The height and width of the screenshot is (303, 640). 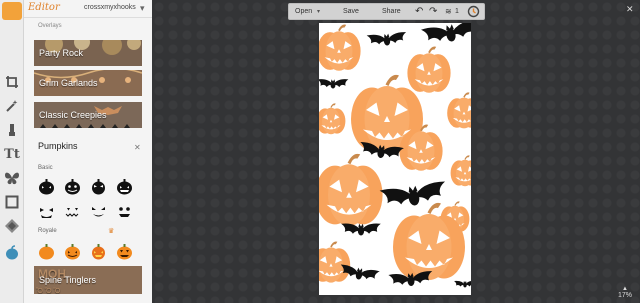 I want to click on frame-icon, so click(x=12, y=202).